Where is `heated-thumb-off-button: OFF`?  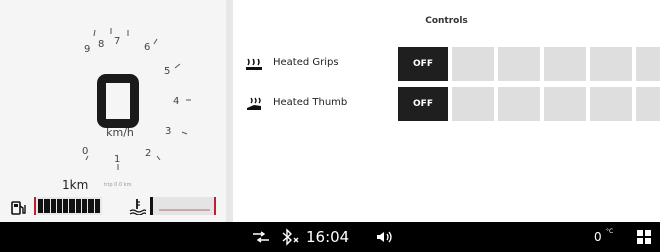
heated-thumb-off-button: OFF is located at coordinates (423, 104).